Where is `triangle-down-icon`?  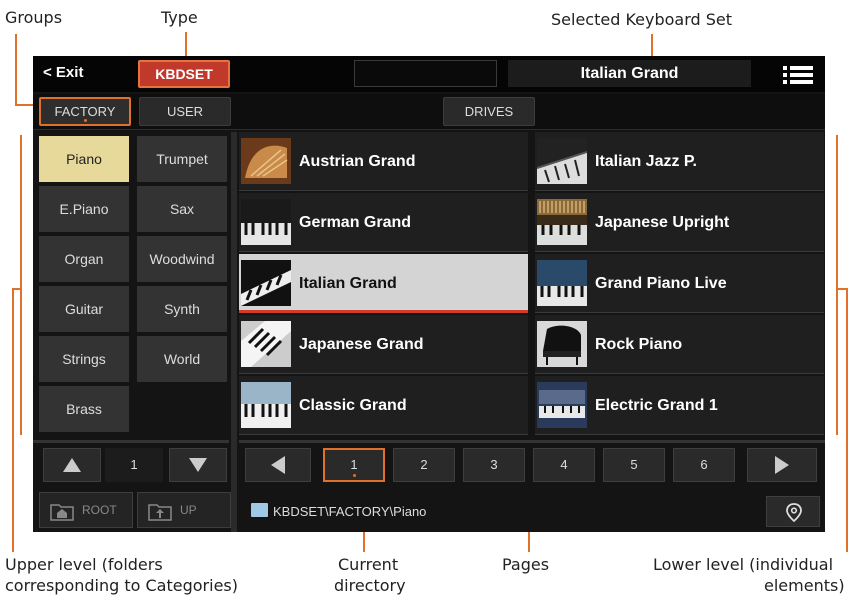
triangle-down-icon is located at coordinates (198, 465).